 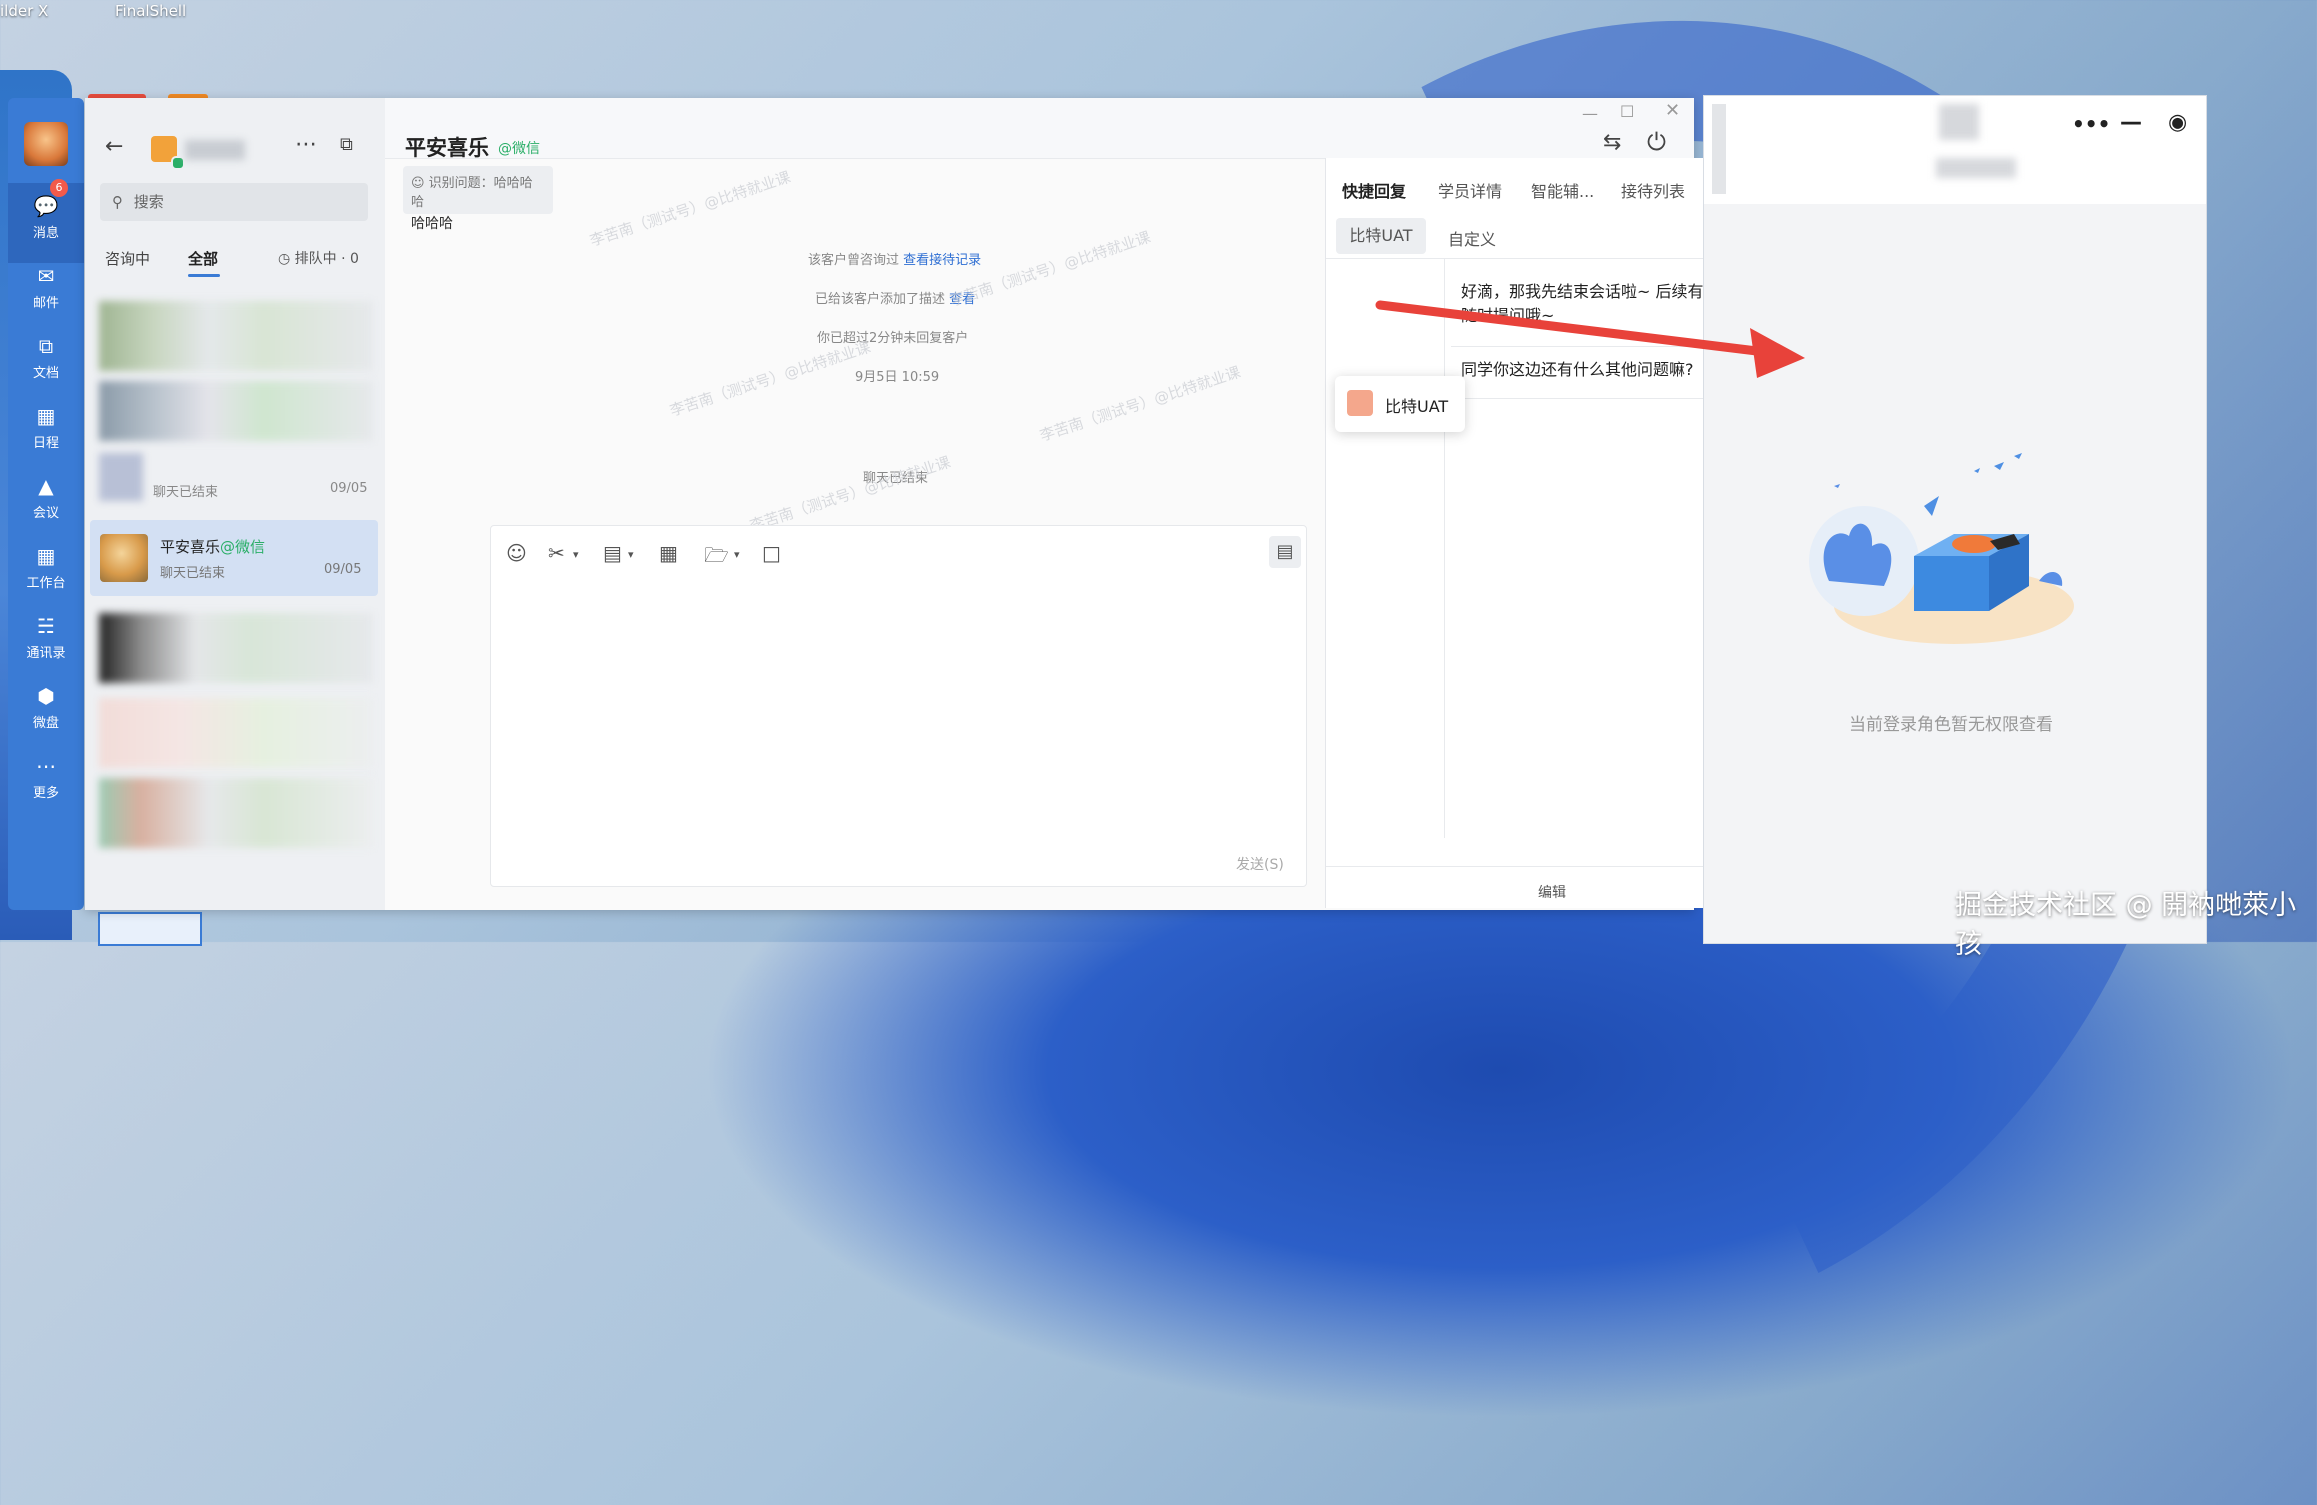 What do you see at coordinates (1374, 190) in the screenshot?
I see `tab-quick-reply: 快捷回复` at bounding box center [1374, 190].